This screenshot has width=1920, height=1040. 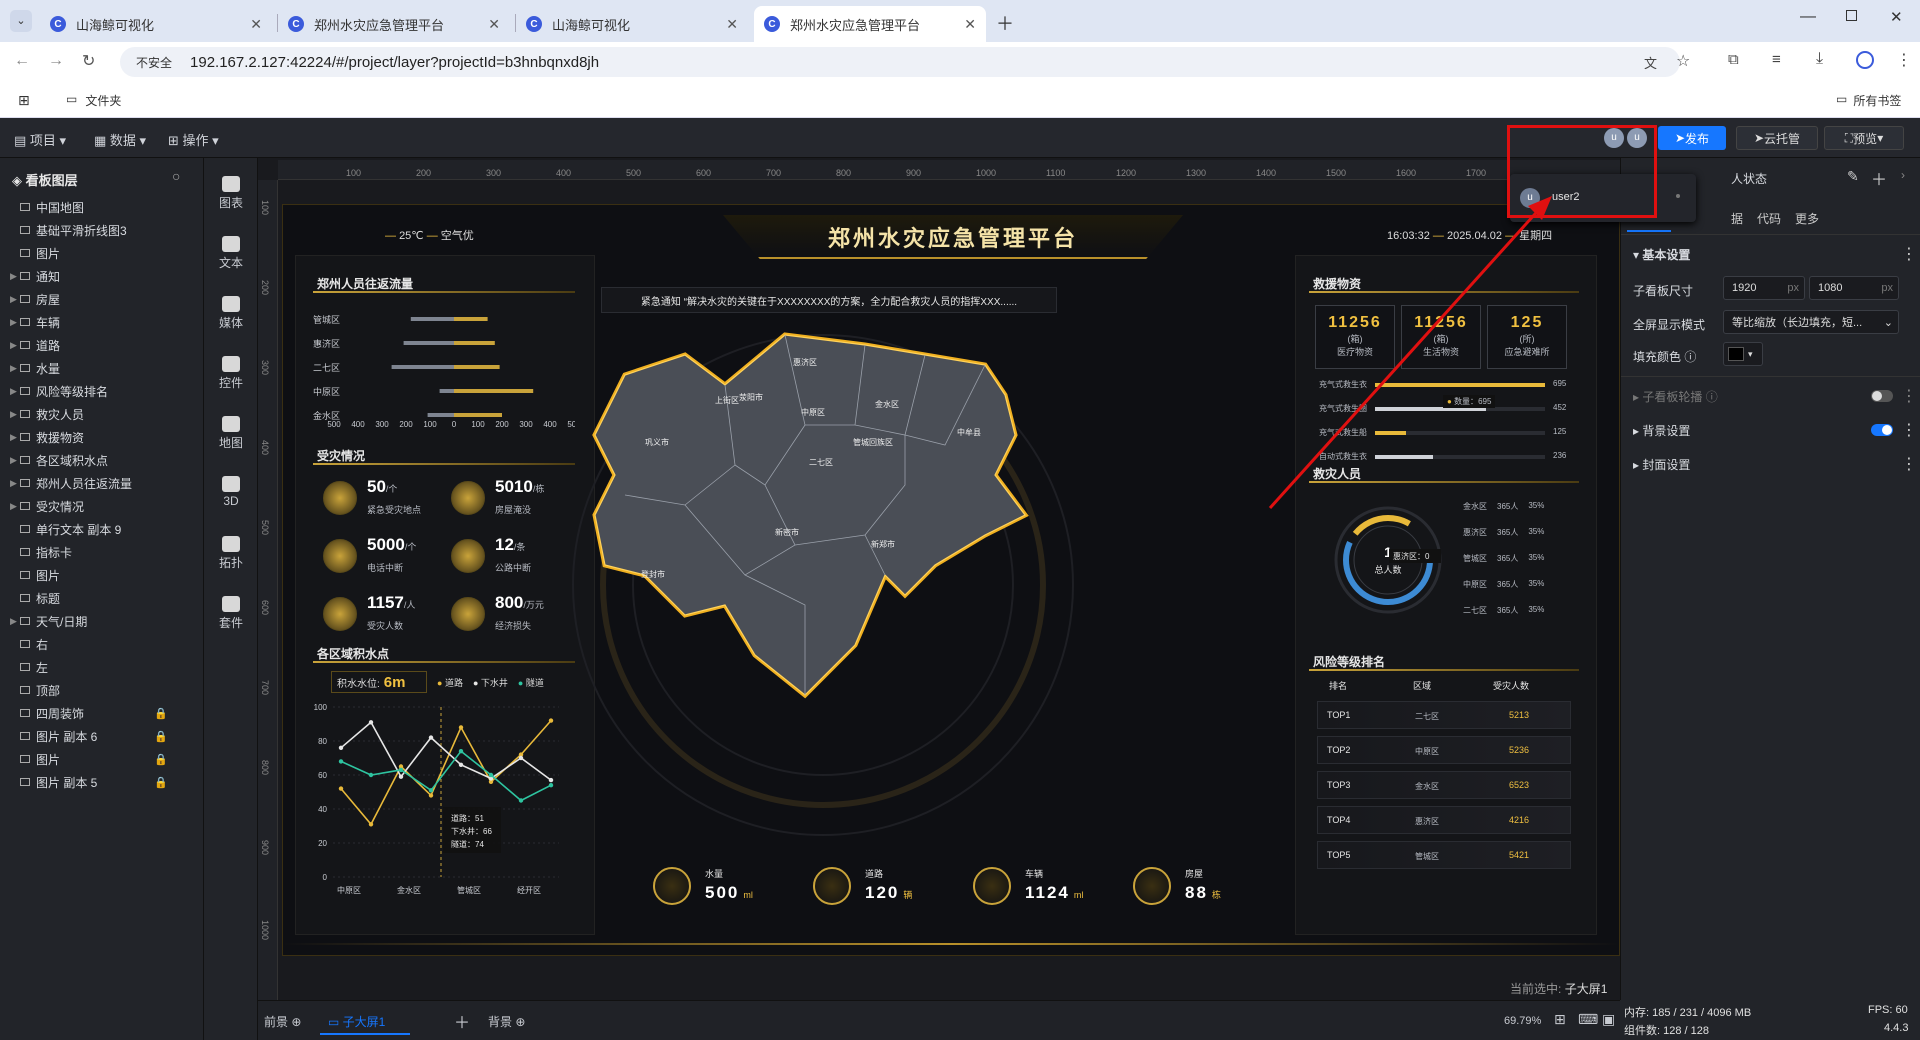 I want to click on layer-item: 标题, so click(x=104, y=598).